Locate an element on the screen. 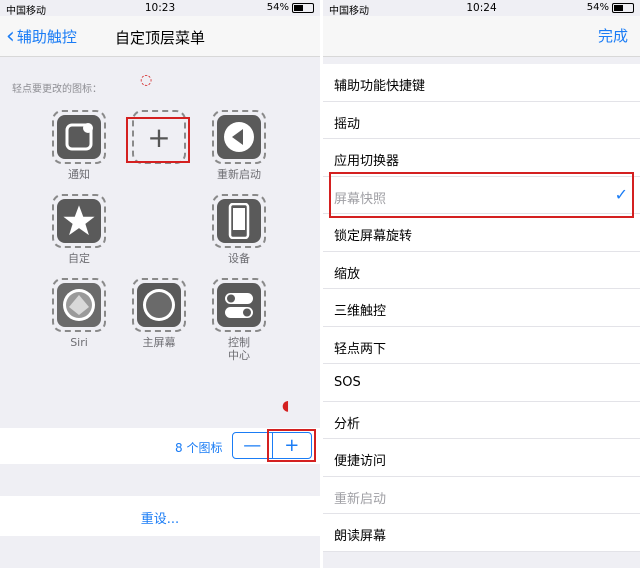 The width and height of the screenshot is (640, 568). highlight-box-increase is located at coordinates (291, 445).